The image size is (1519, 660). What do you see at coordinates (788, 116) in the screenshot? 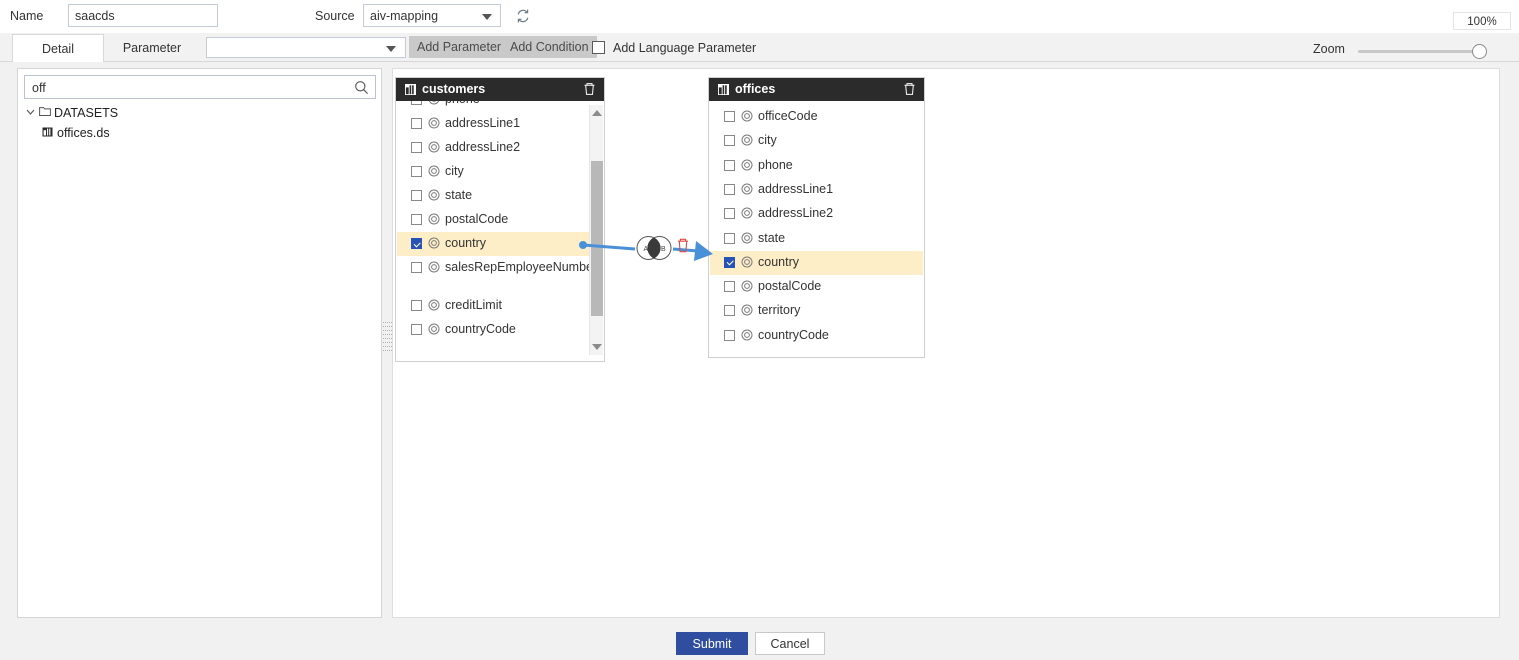
I see `field-name-label: officeCode` at bounding box center [788, 116].